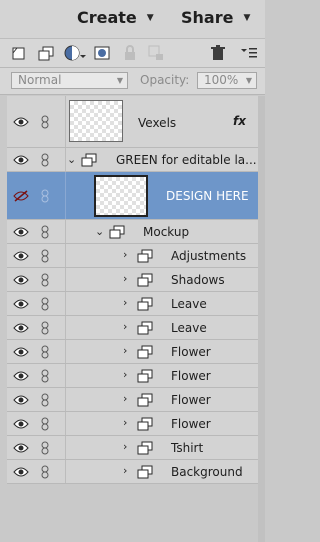 Image resolution: width=320 pixels, height=542 pixels. Describe the element at coordinates (239, 121) in the screenshot. I see `fx-icon: fx` at that location.